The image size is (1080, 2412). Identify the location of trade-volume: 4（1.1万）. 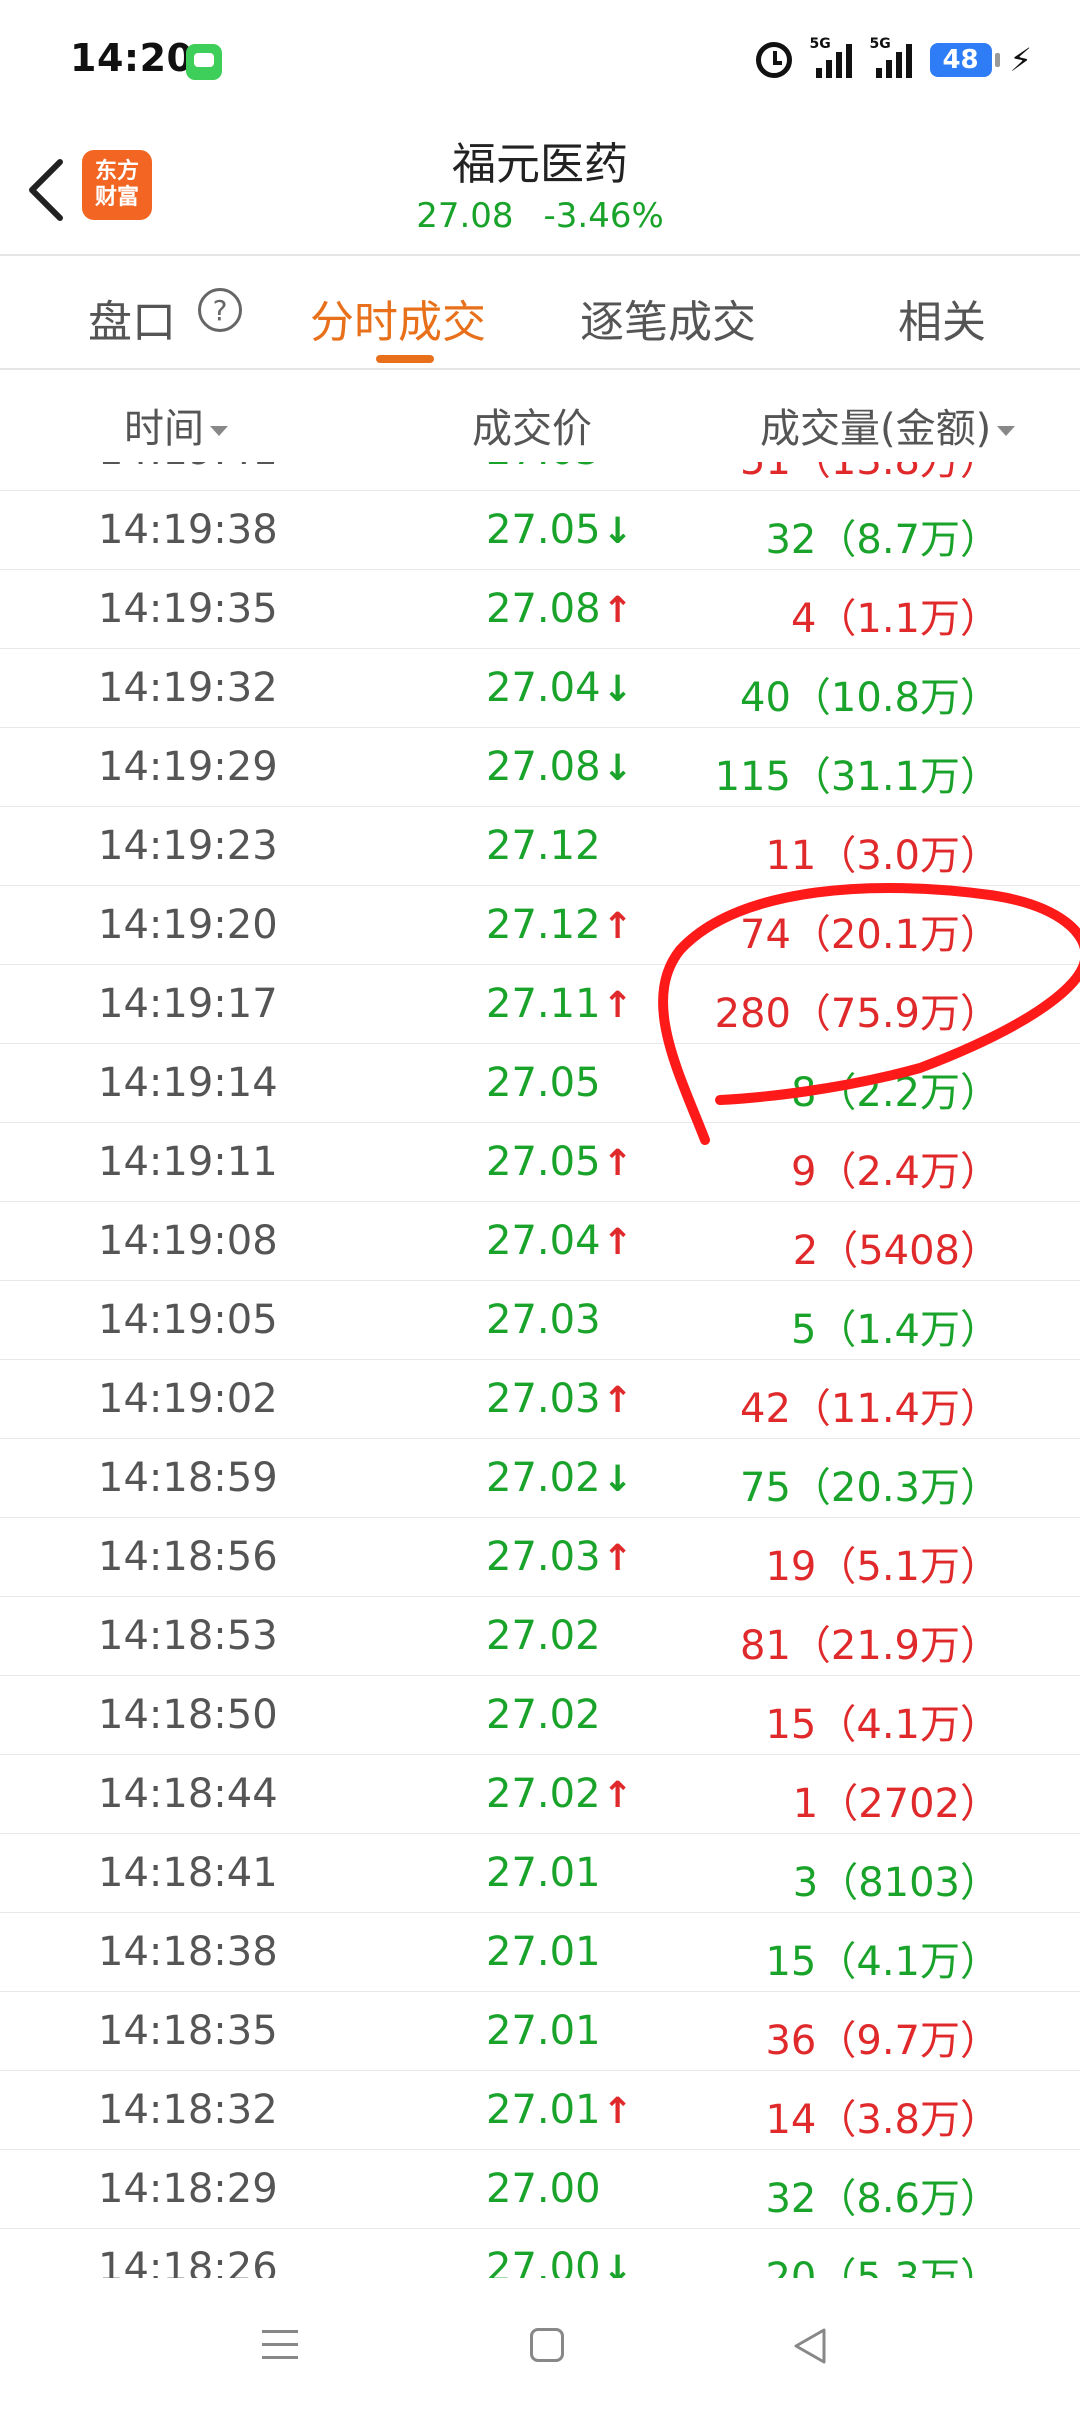
(895, 619).